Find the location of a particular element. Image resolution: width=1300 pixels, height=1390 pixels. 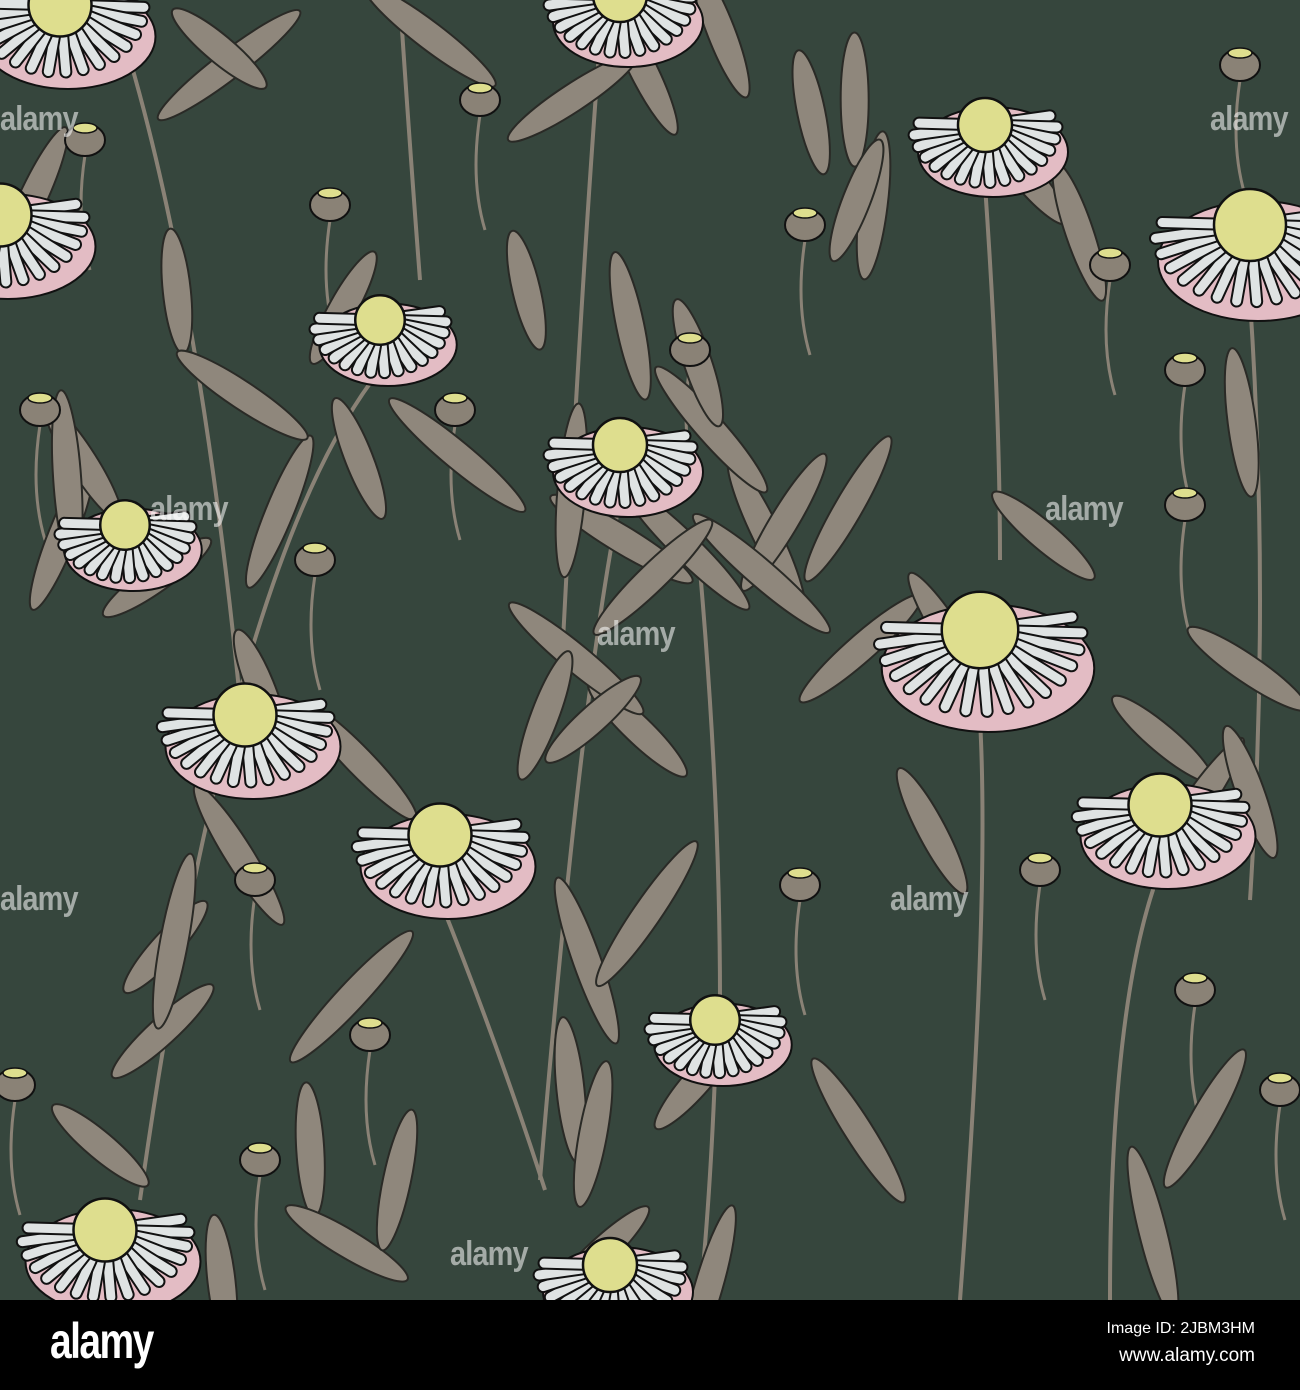

image-id: Image ID: 2JBM3HM is located at coordinates (1180, 1328).